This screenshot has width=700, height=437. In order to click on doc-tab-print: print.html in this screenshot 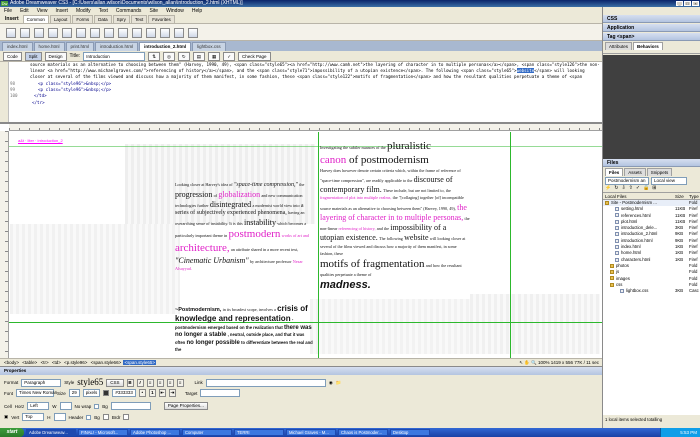, I will do `click(80, 46)`.